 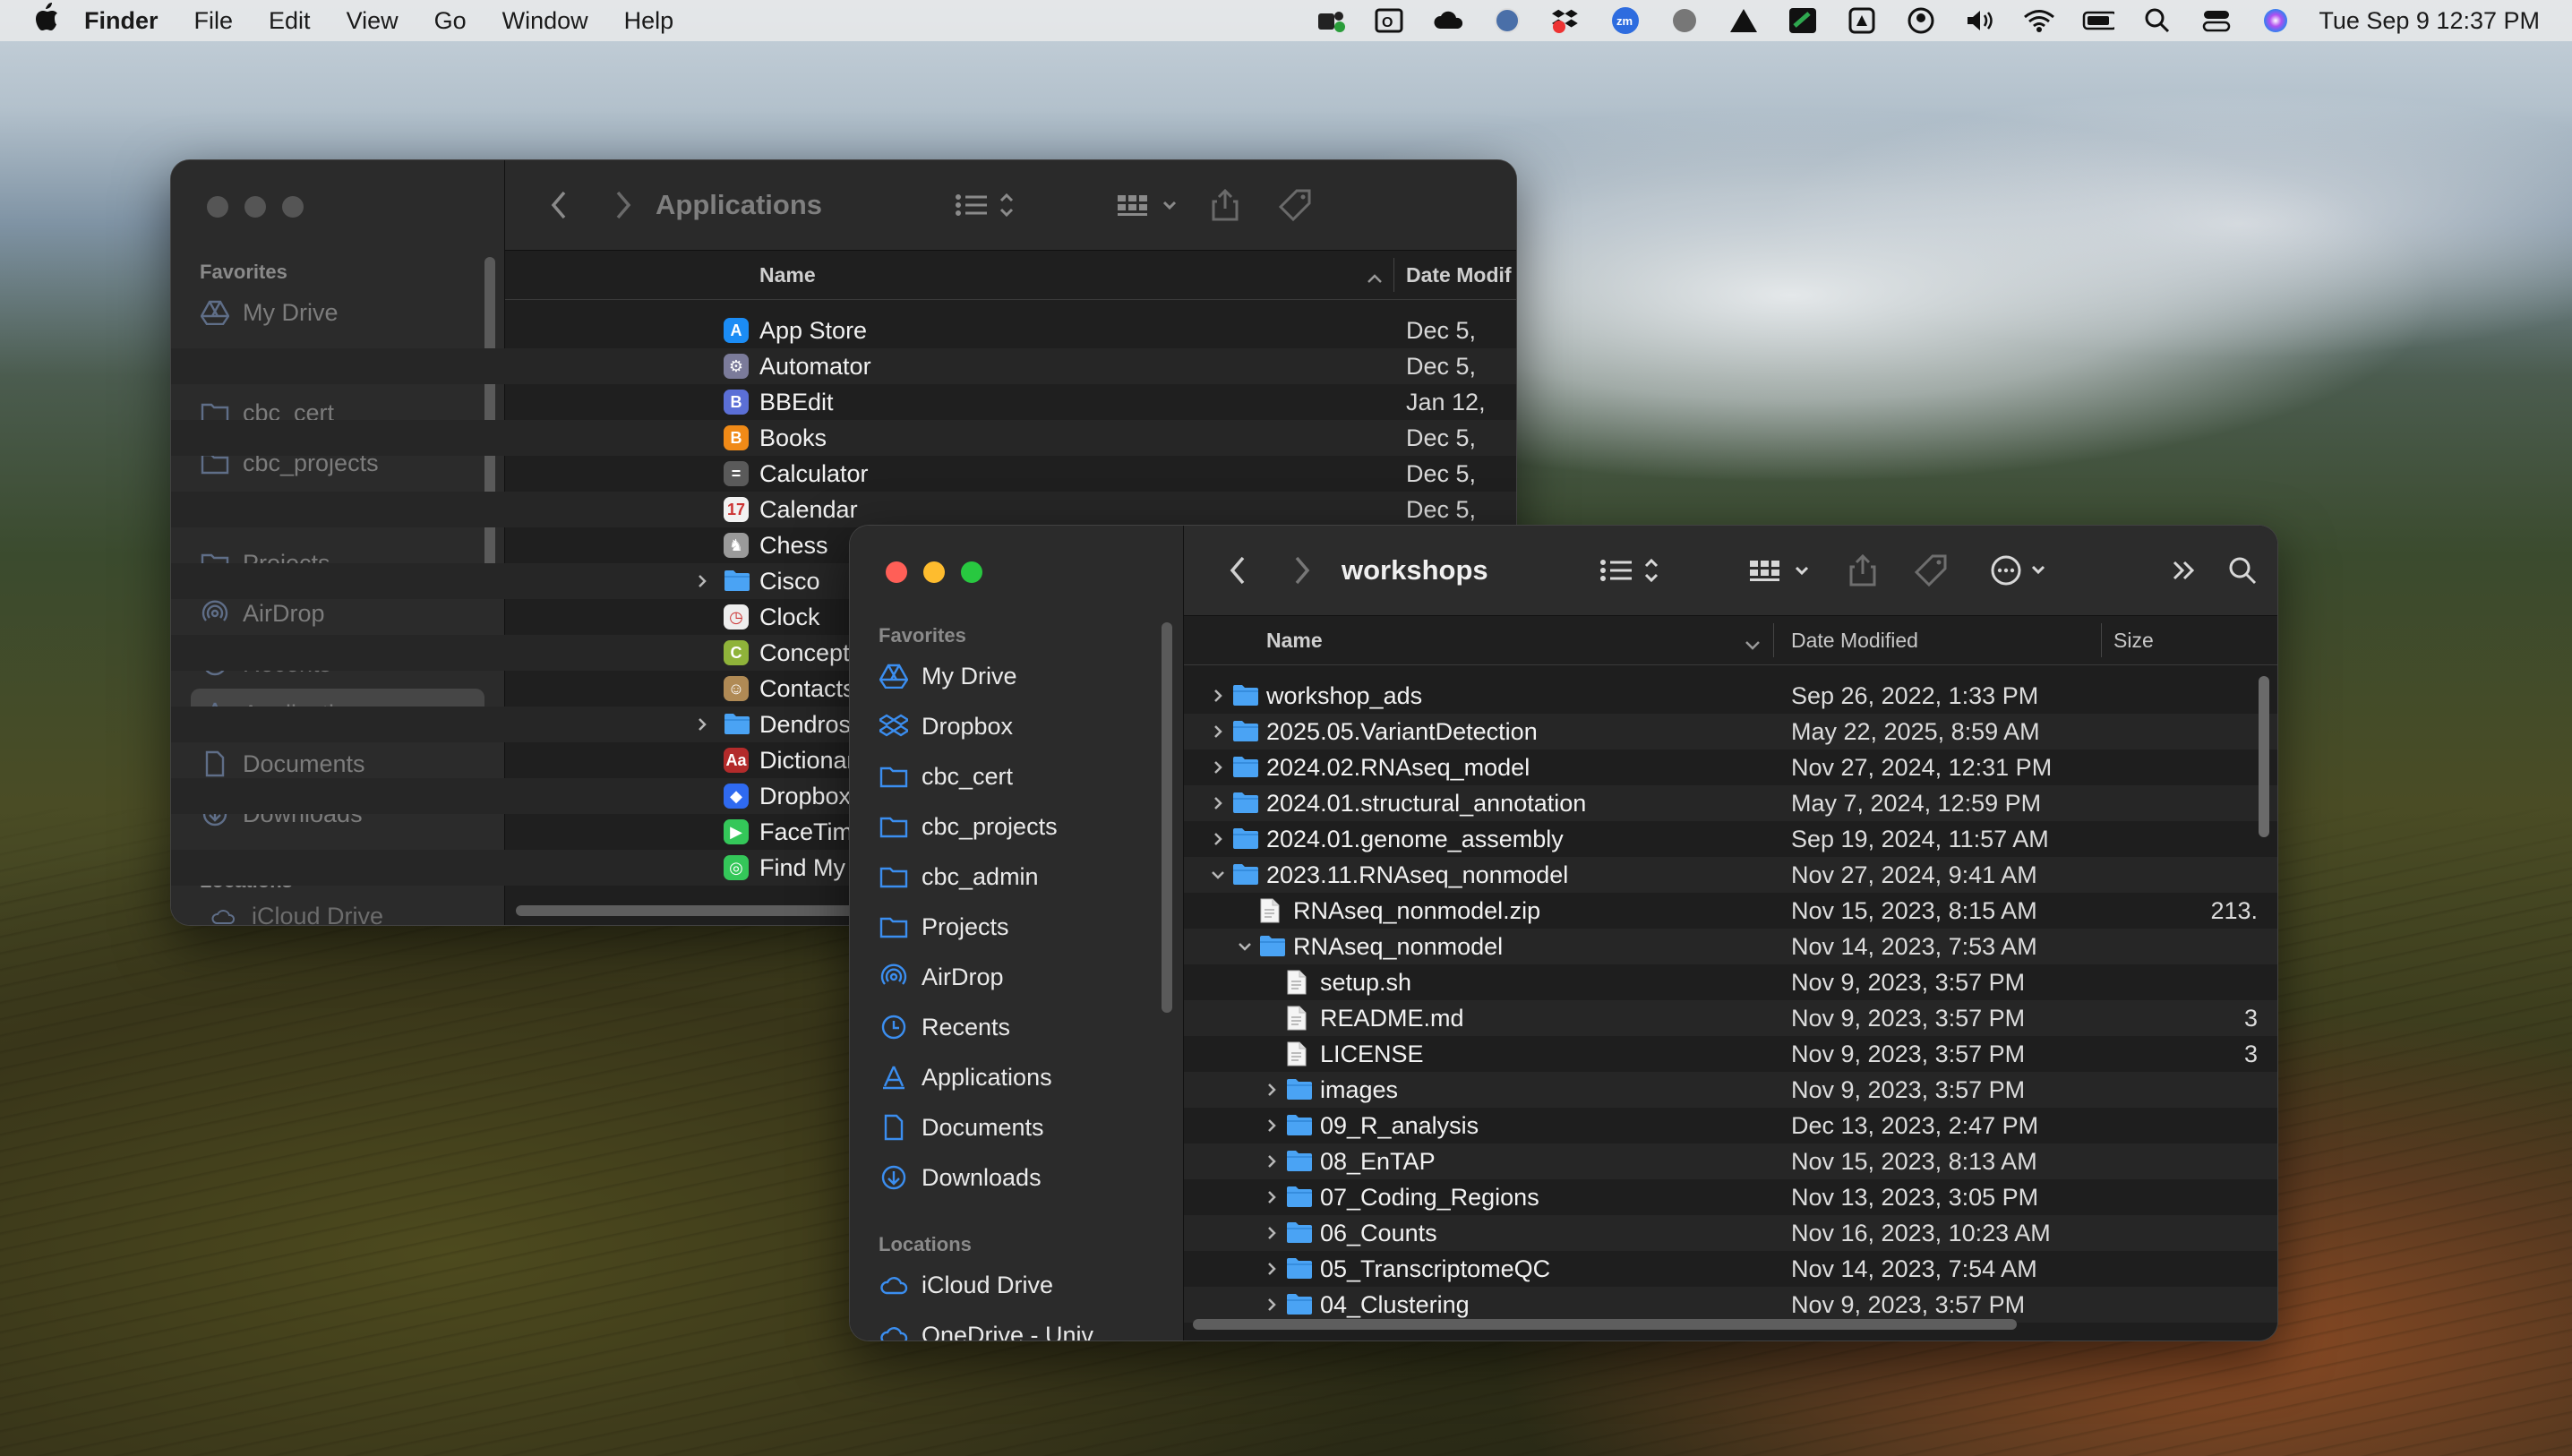 What do you see at coordinates (1566, 20) in the screenshot?
I see `dropbox-icon` at bounding box center [1566, 20].